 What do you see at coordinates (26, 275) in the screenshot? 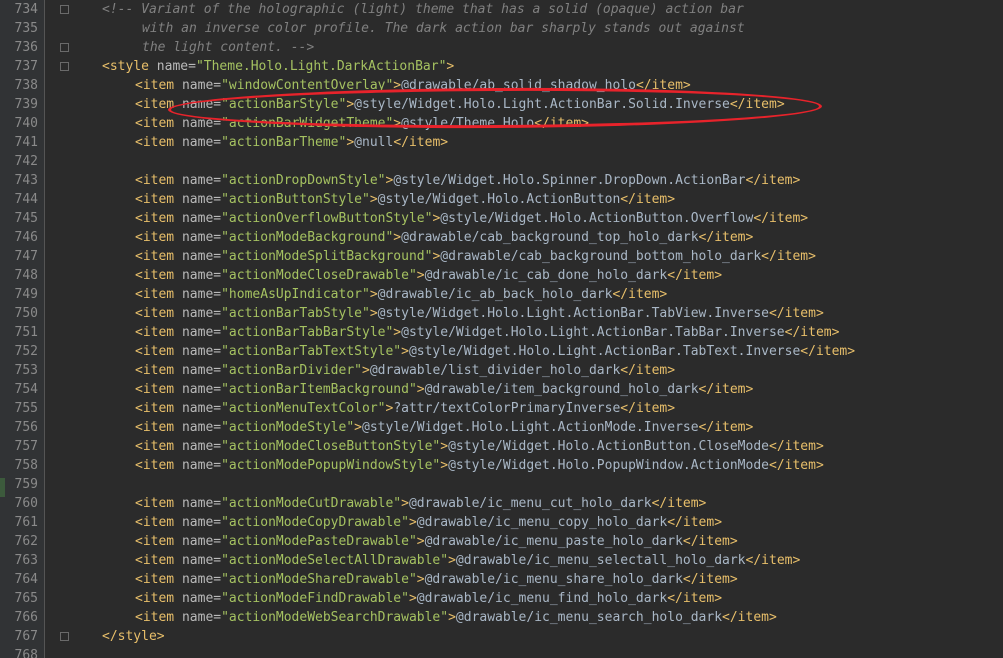
I see `line-number: 748` at bounding box center [26, 275].